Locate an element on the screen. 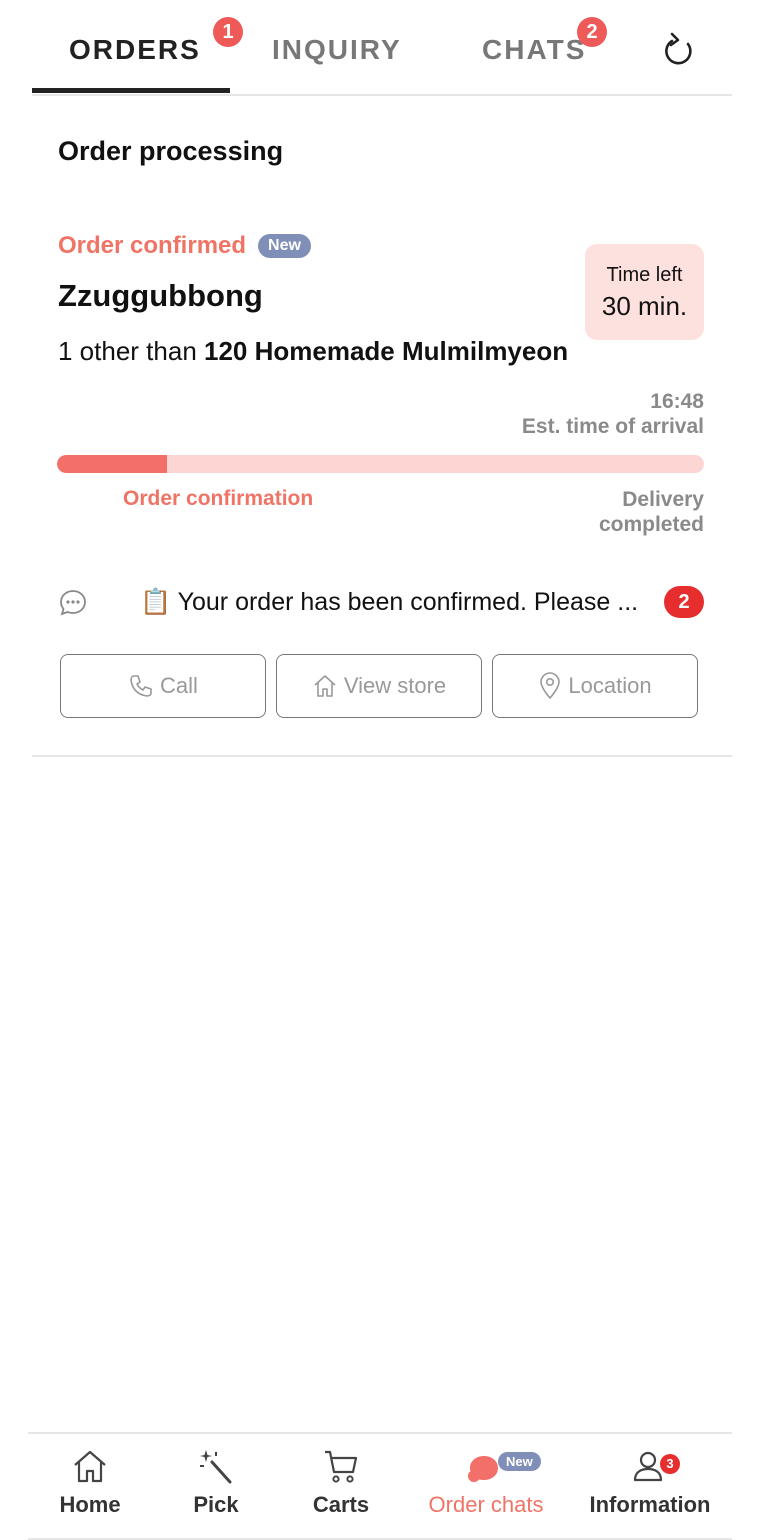  view-store-label: View store is located at coordinates (395, 685).